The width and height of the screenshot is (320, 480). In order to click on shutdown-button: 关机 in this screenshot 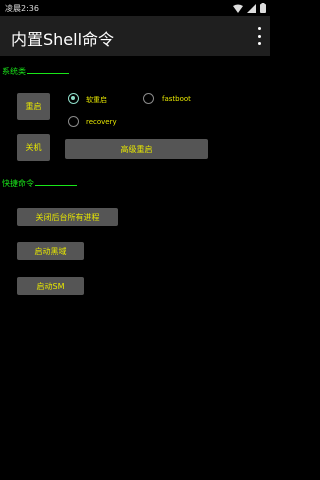, I will do `click(33, 147)`.